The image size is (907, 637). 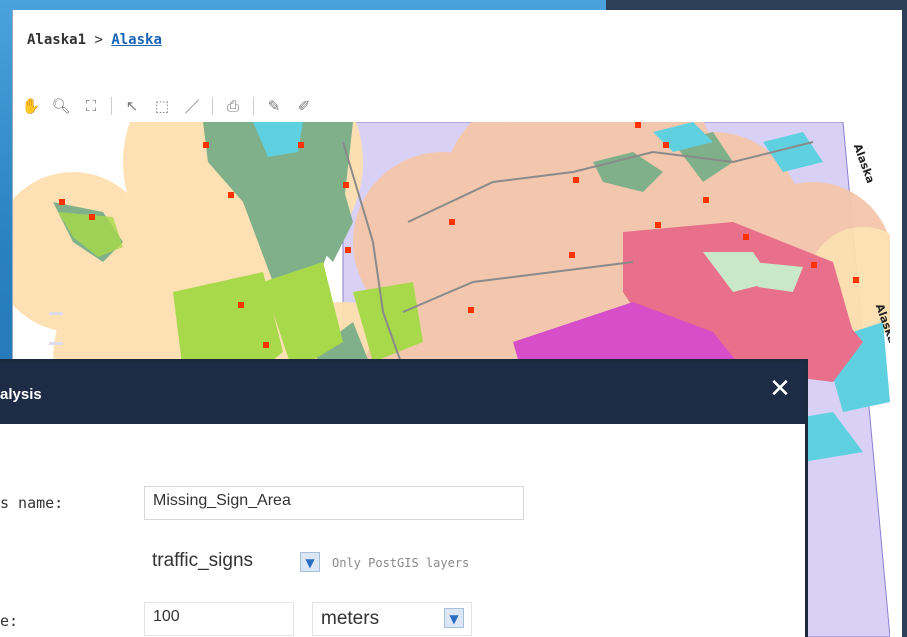 I want to click on rectangle-select-icon: ⬚, so click(x=162, y=106).